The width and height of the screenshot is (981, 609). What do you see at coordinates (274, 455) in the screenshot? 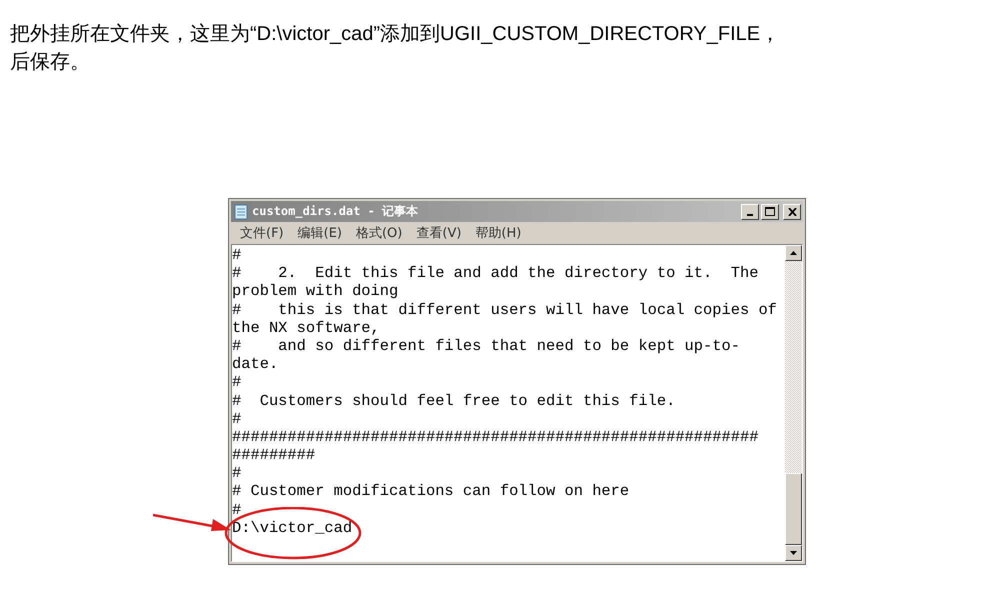
I see `text-line: #########` at bounding box center [274, 455].